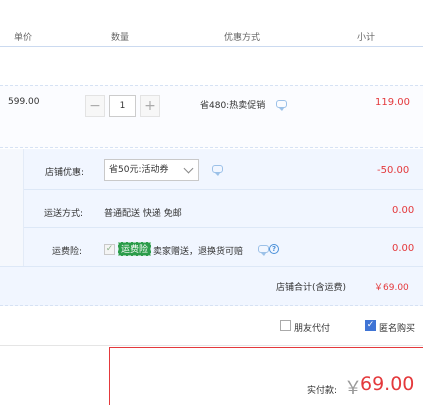  What do you see at coordinates (135, 249) in the screenshot?
I see `insurance-badge: 运费险` at bounding box center [135, 249].